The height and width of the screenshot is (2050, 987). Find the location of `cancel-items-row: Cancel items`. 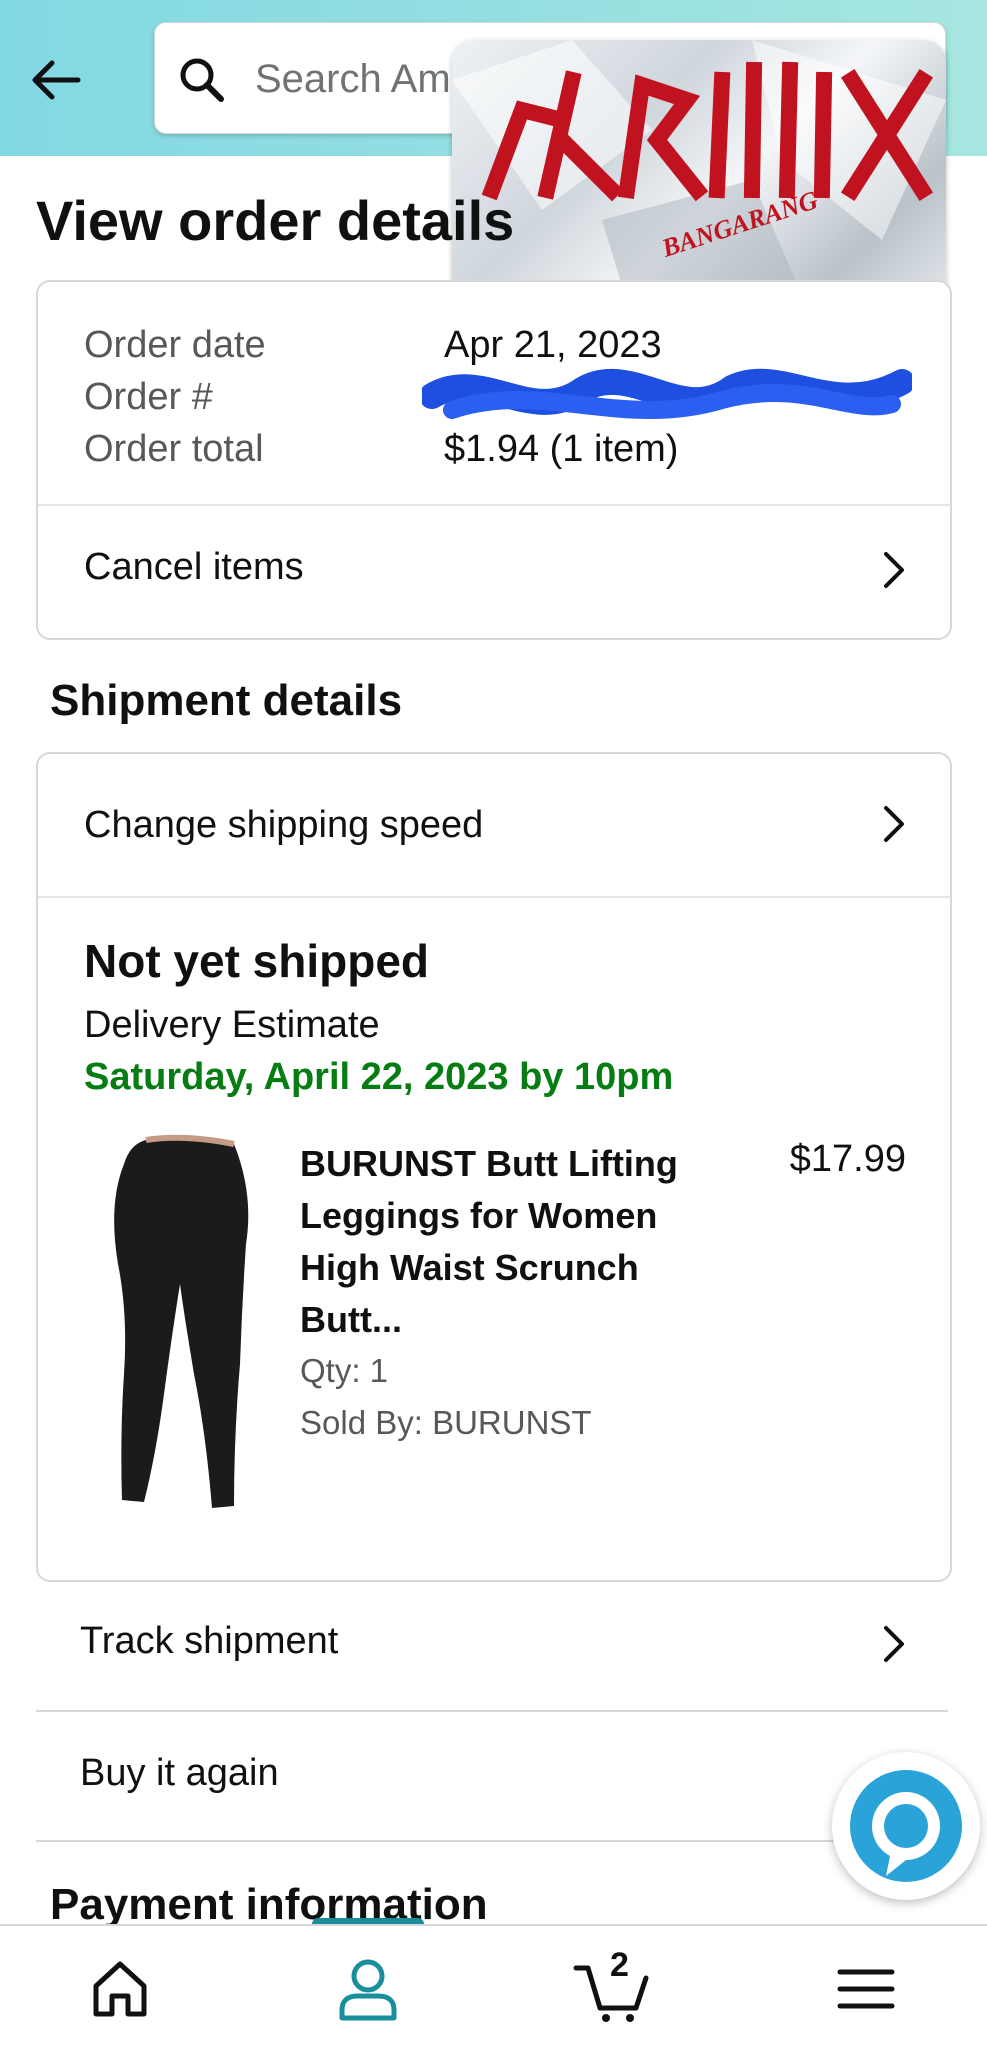

cancel-items-row: Cancel items is located at coordinates (494, 571).